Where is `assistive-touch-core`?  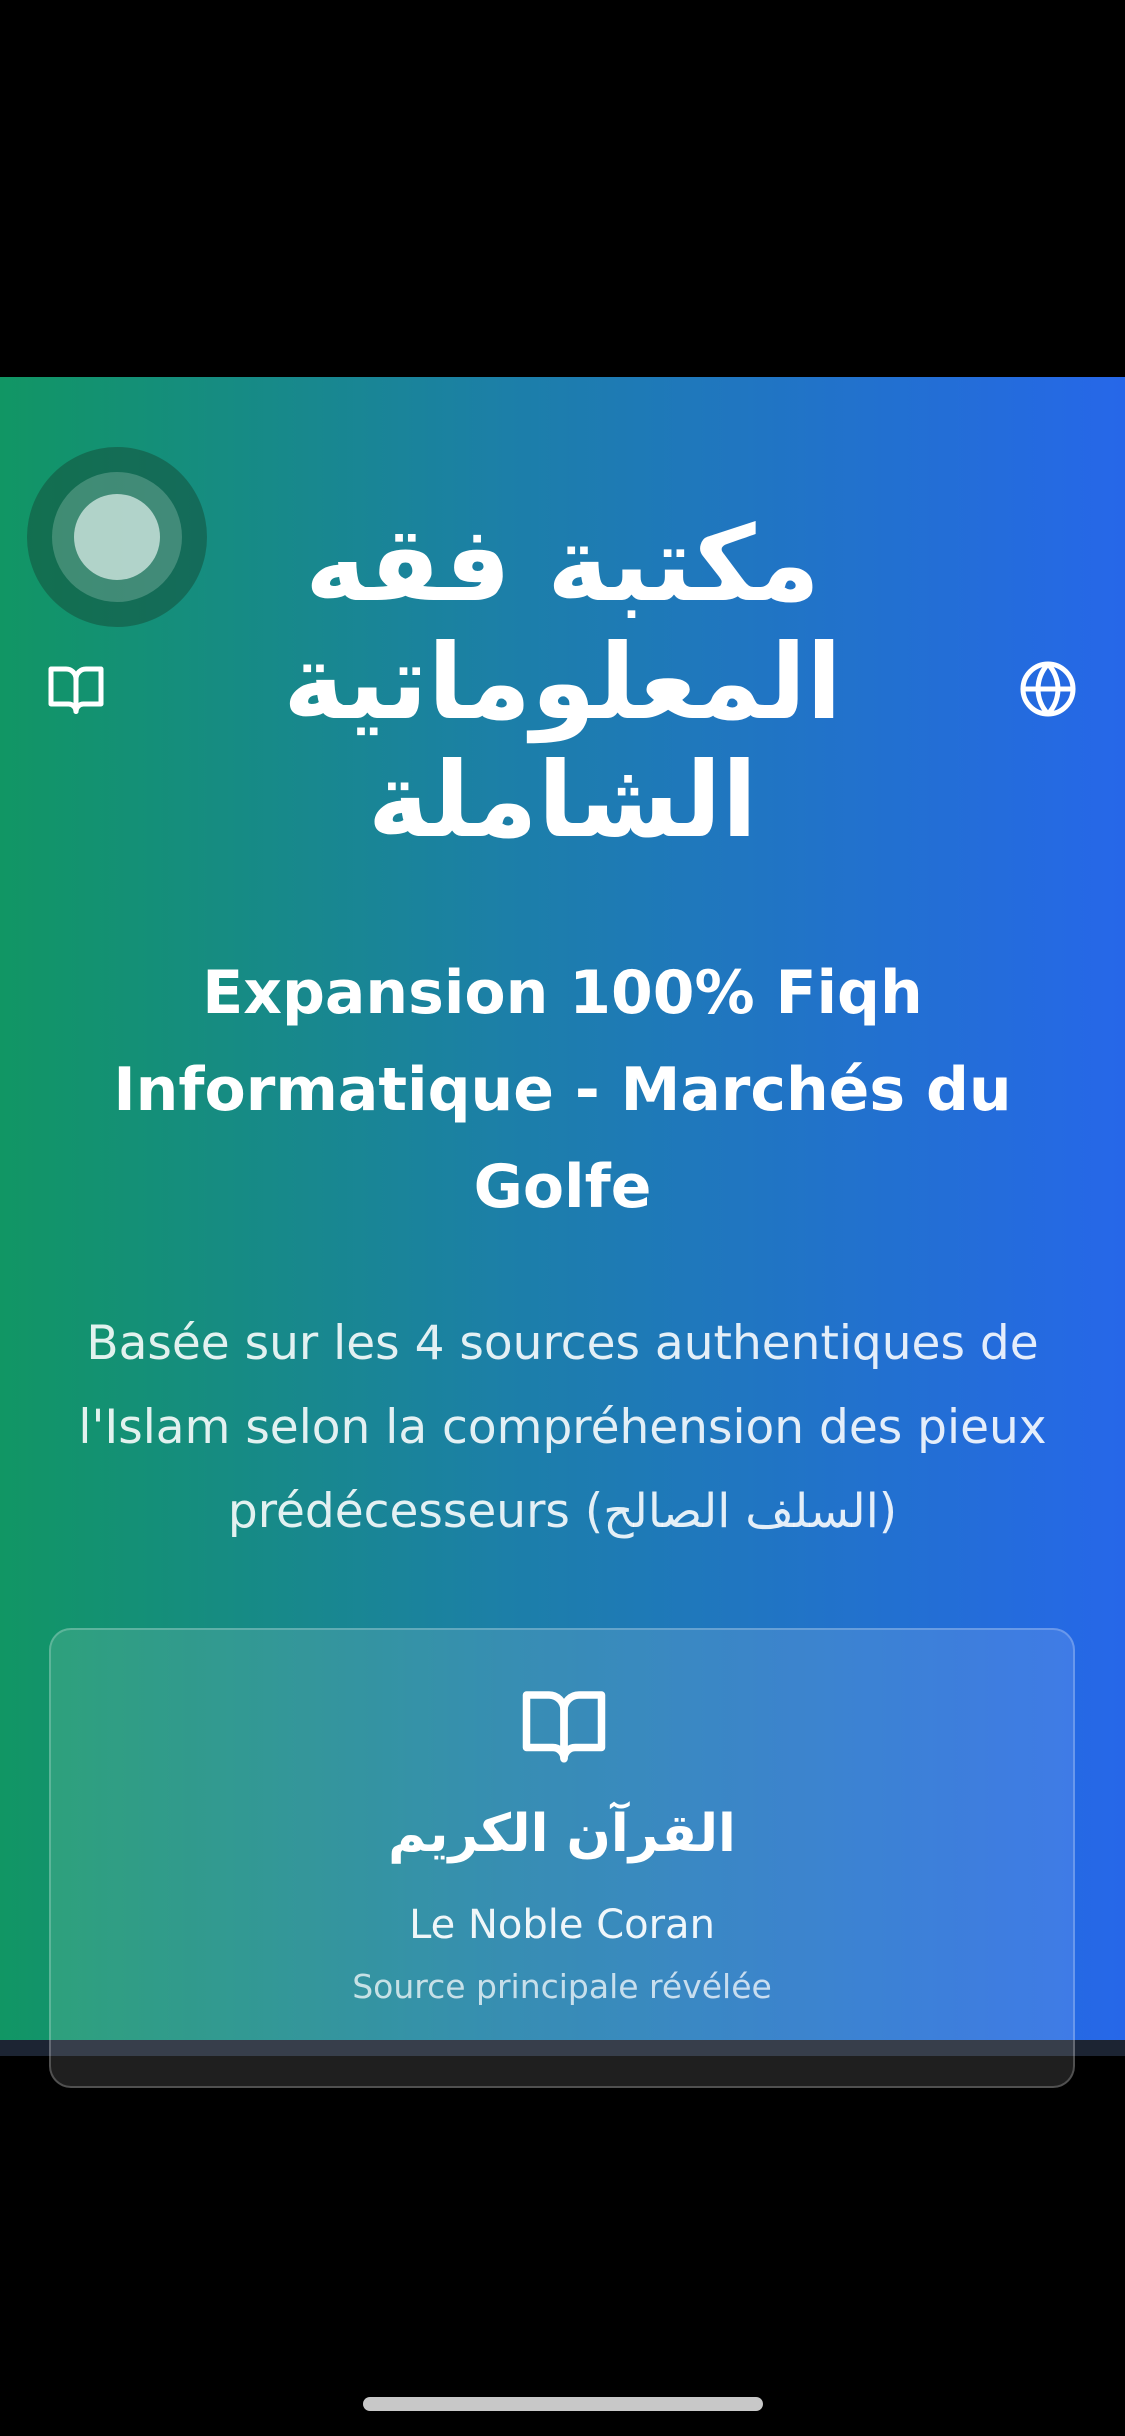 assistive-touch-core is located at coordinates (117, 537).